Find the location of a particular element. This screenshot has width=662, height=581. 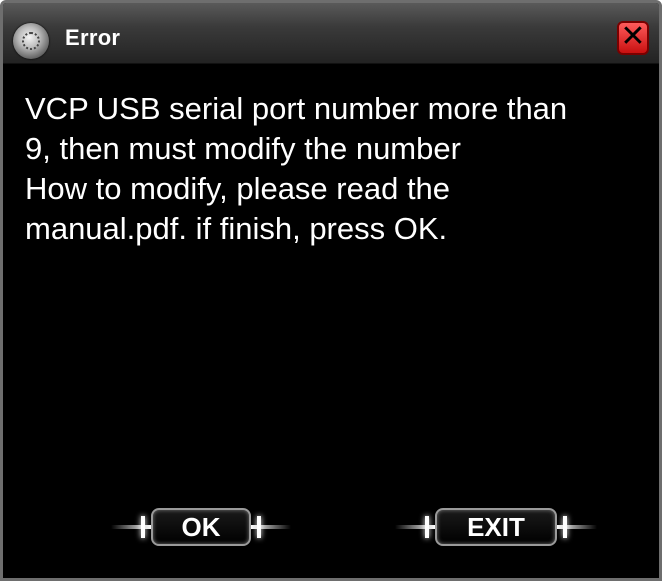

message-line-2: 9, then must modify the number is located at coordinates (243, 148).